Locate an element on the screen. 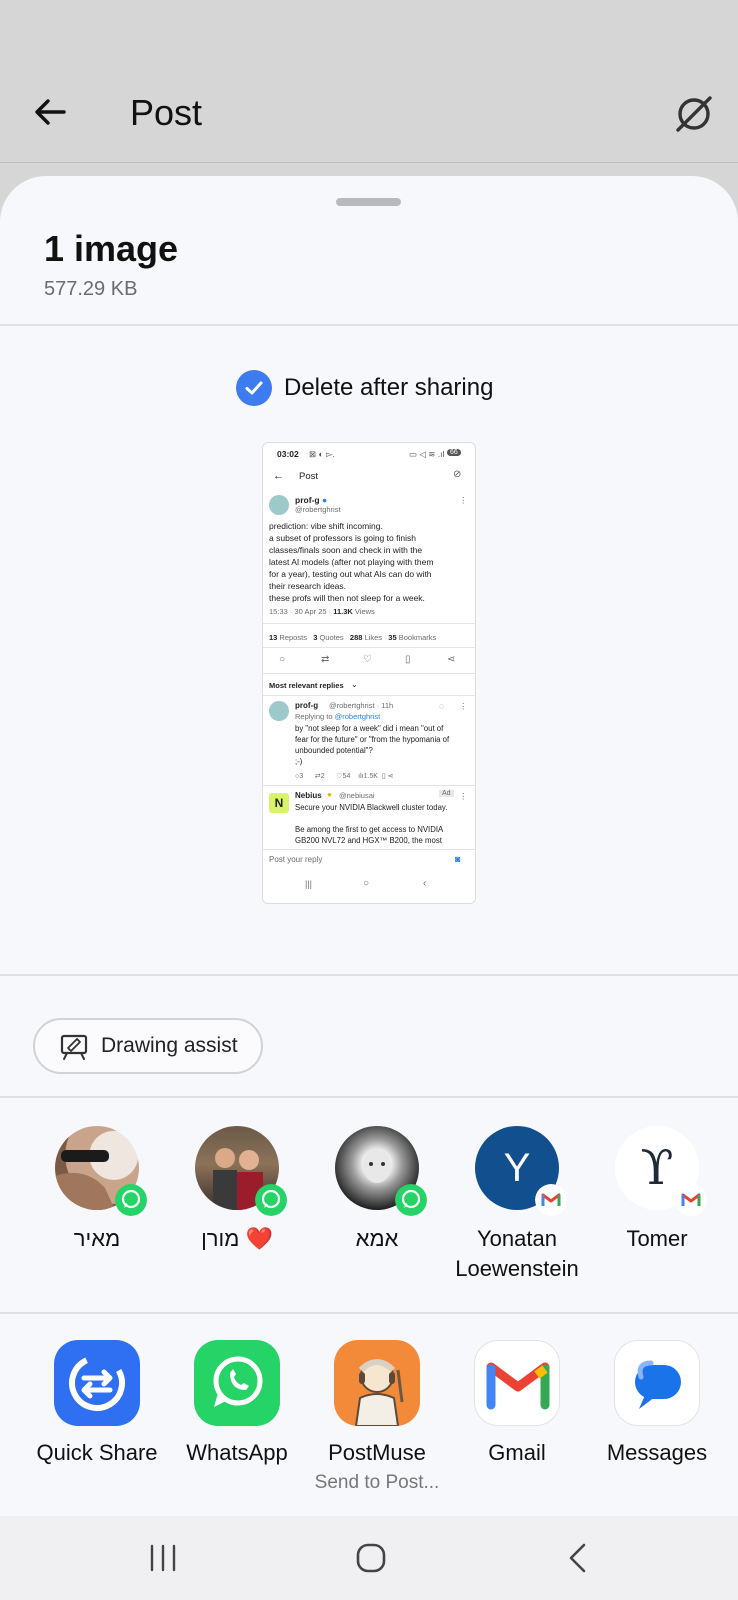 The width and height of the screenshot is (738, 1600). thumb-author-name: prof-g is located at coordinates (307, 500).